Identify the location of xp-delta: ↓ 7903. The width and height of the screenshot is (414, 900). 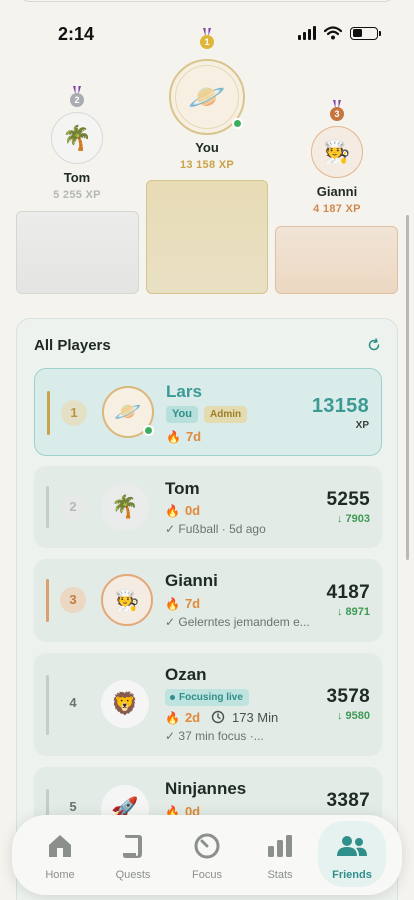
(353, 519).